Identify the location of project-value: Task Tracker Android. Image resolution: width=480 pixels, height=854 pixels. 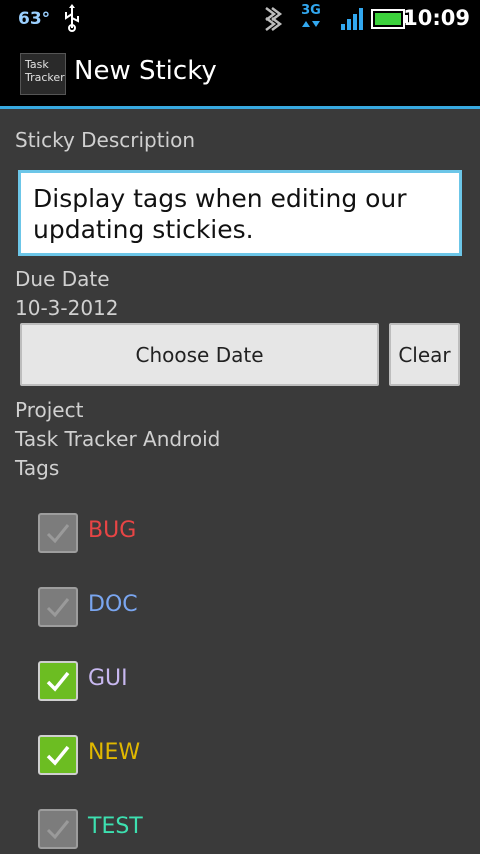
(118, 439).